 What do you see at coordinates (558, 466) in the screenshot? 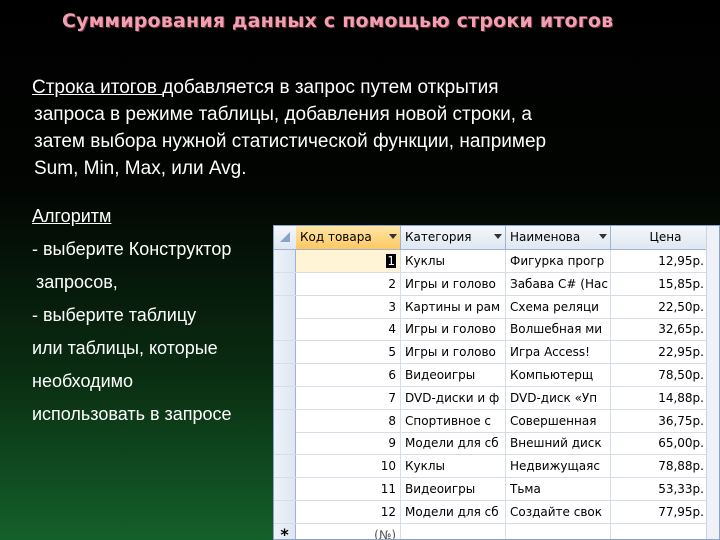
I see `table-cell-name: Недвижущаяс` at bounding box center [558, 466].